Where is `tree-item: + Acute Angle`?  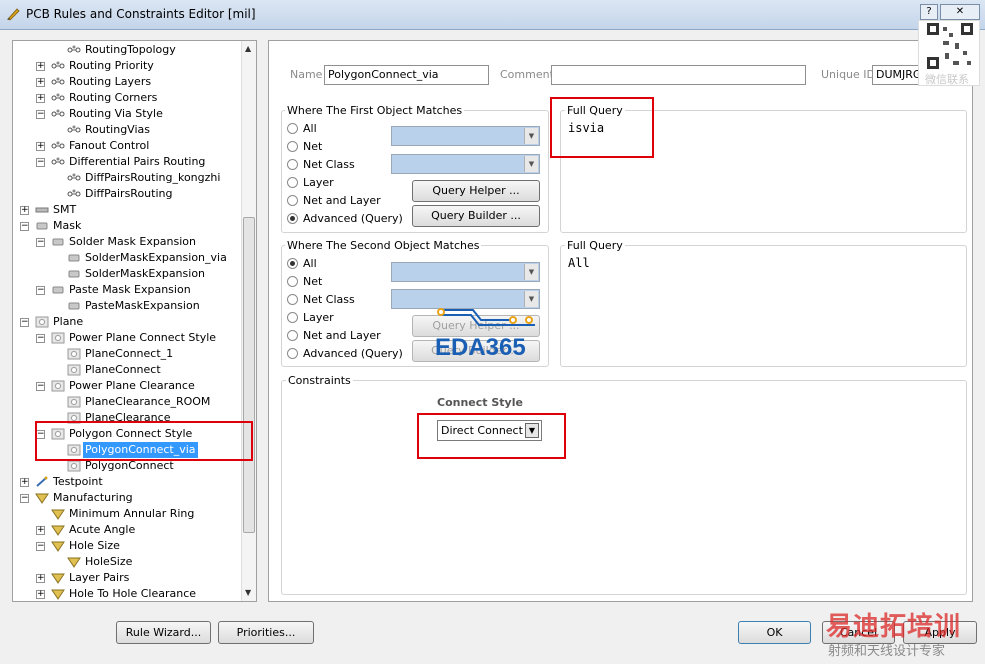 tree-item: + Acute Angle is located at coordinates (127, 530).